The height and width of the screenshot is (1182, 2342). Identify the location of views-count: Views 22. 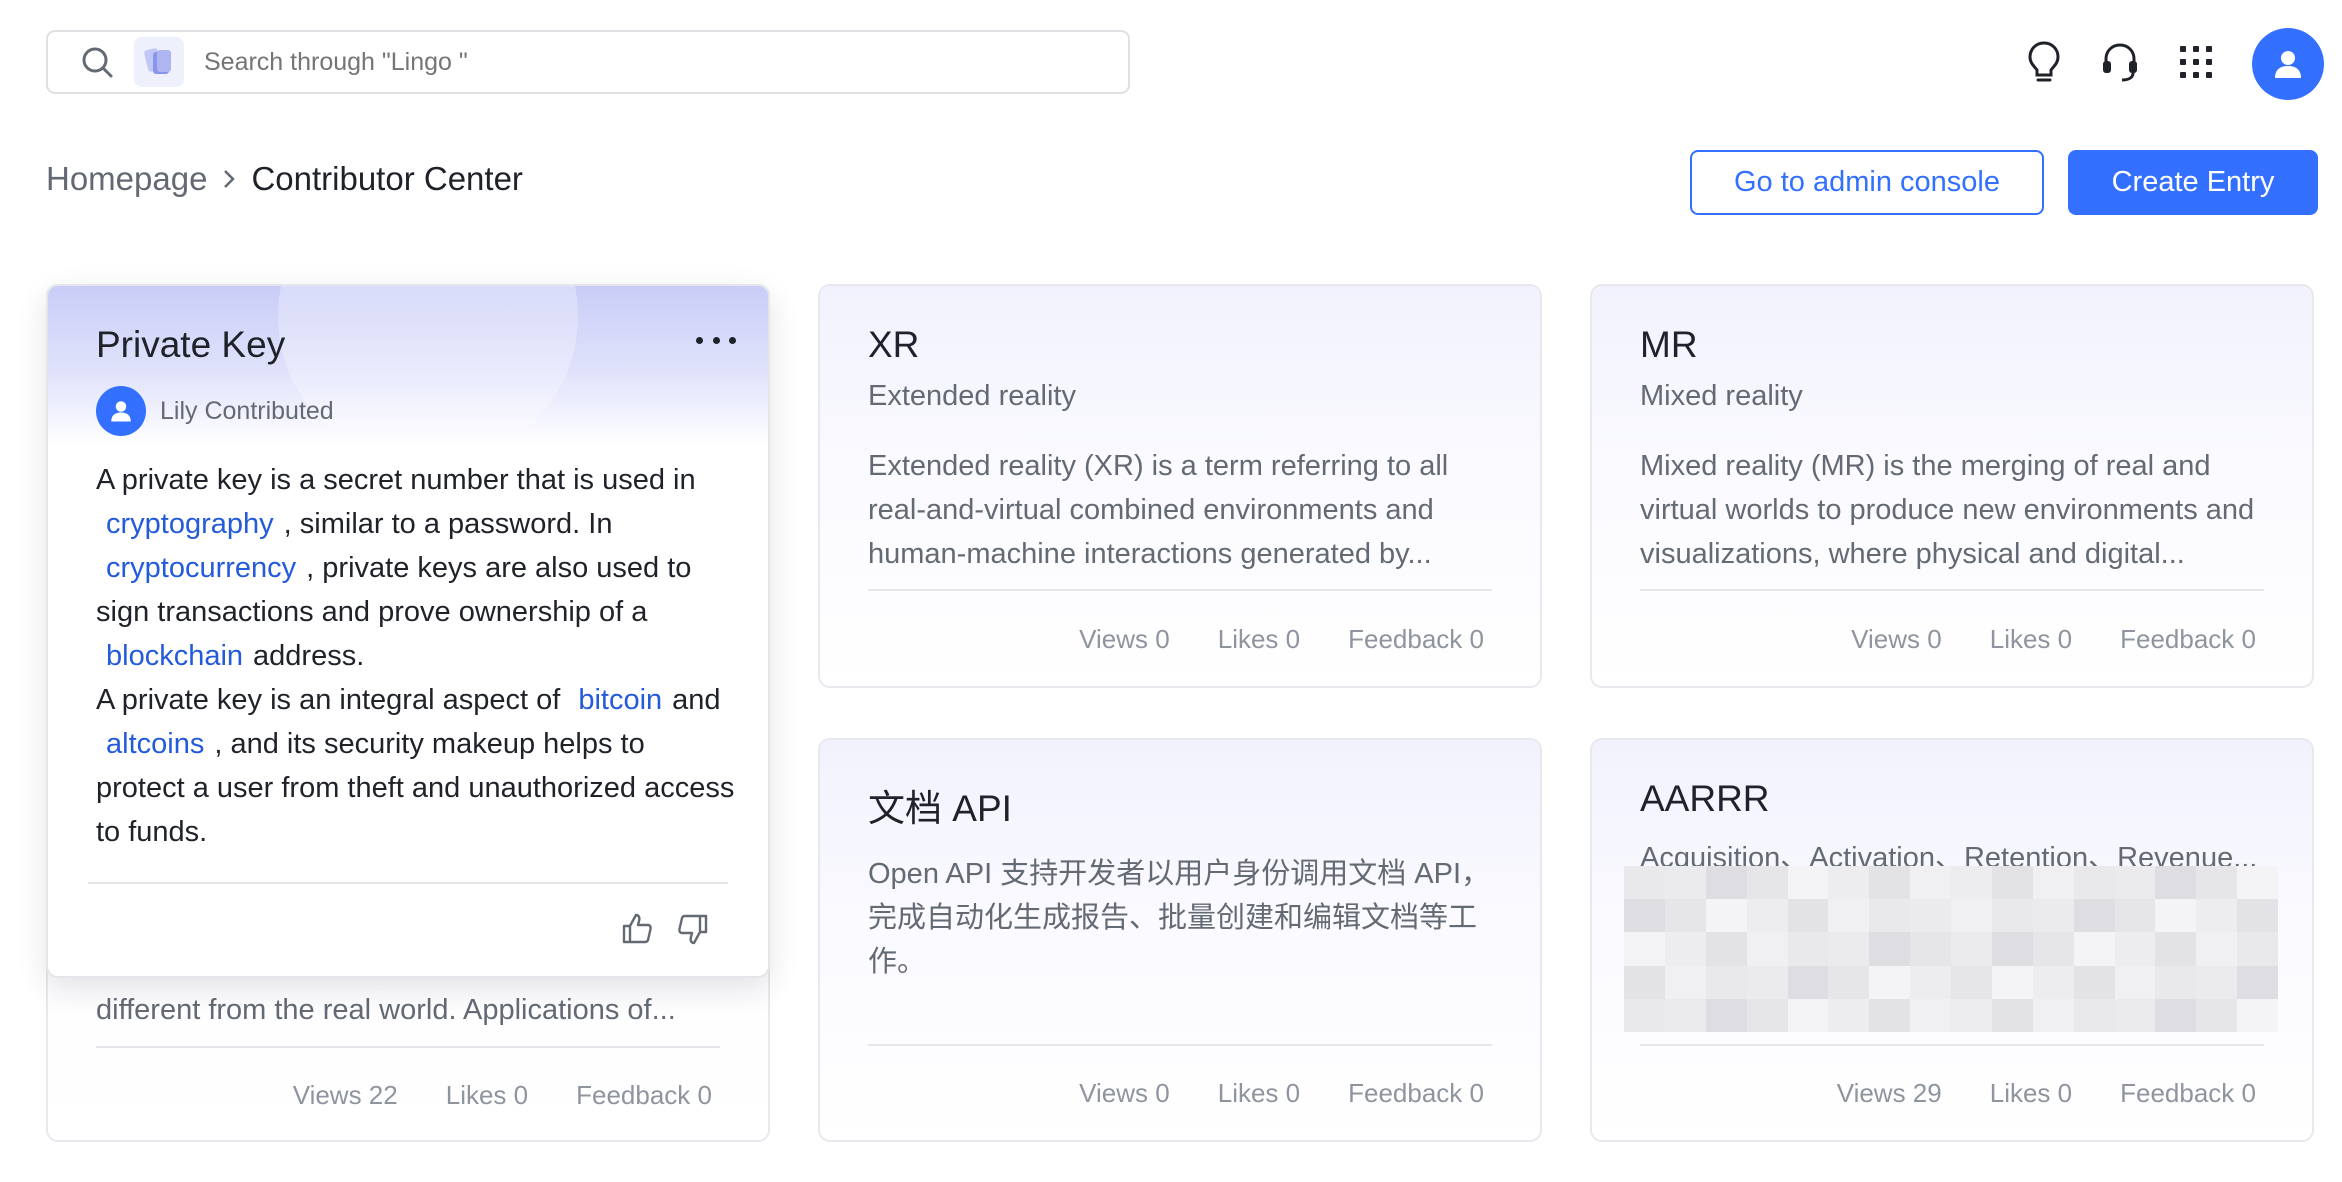
(345, 1095).